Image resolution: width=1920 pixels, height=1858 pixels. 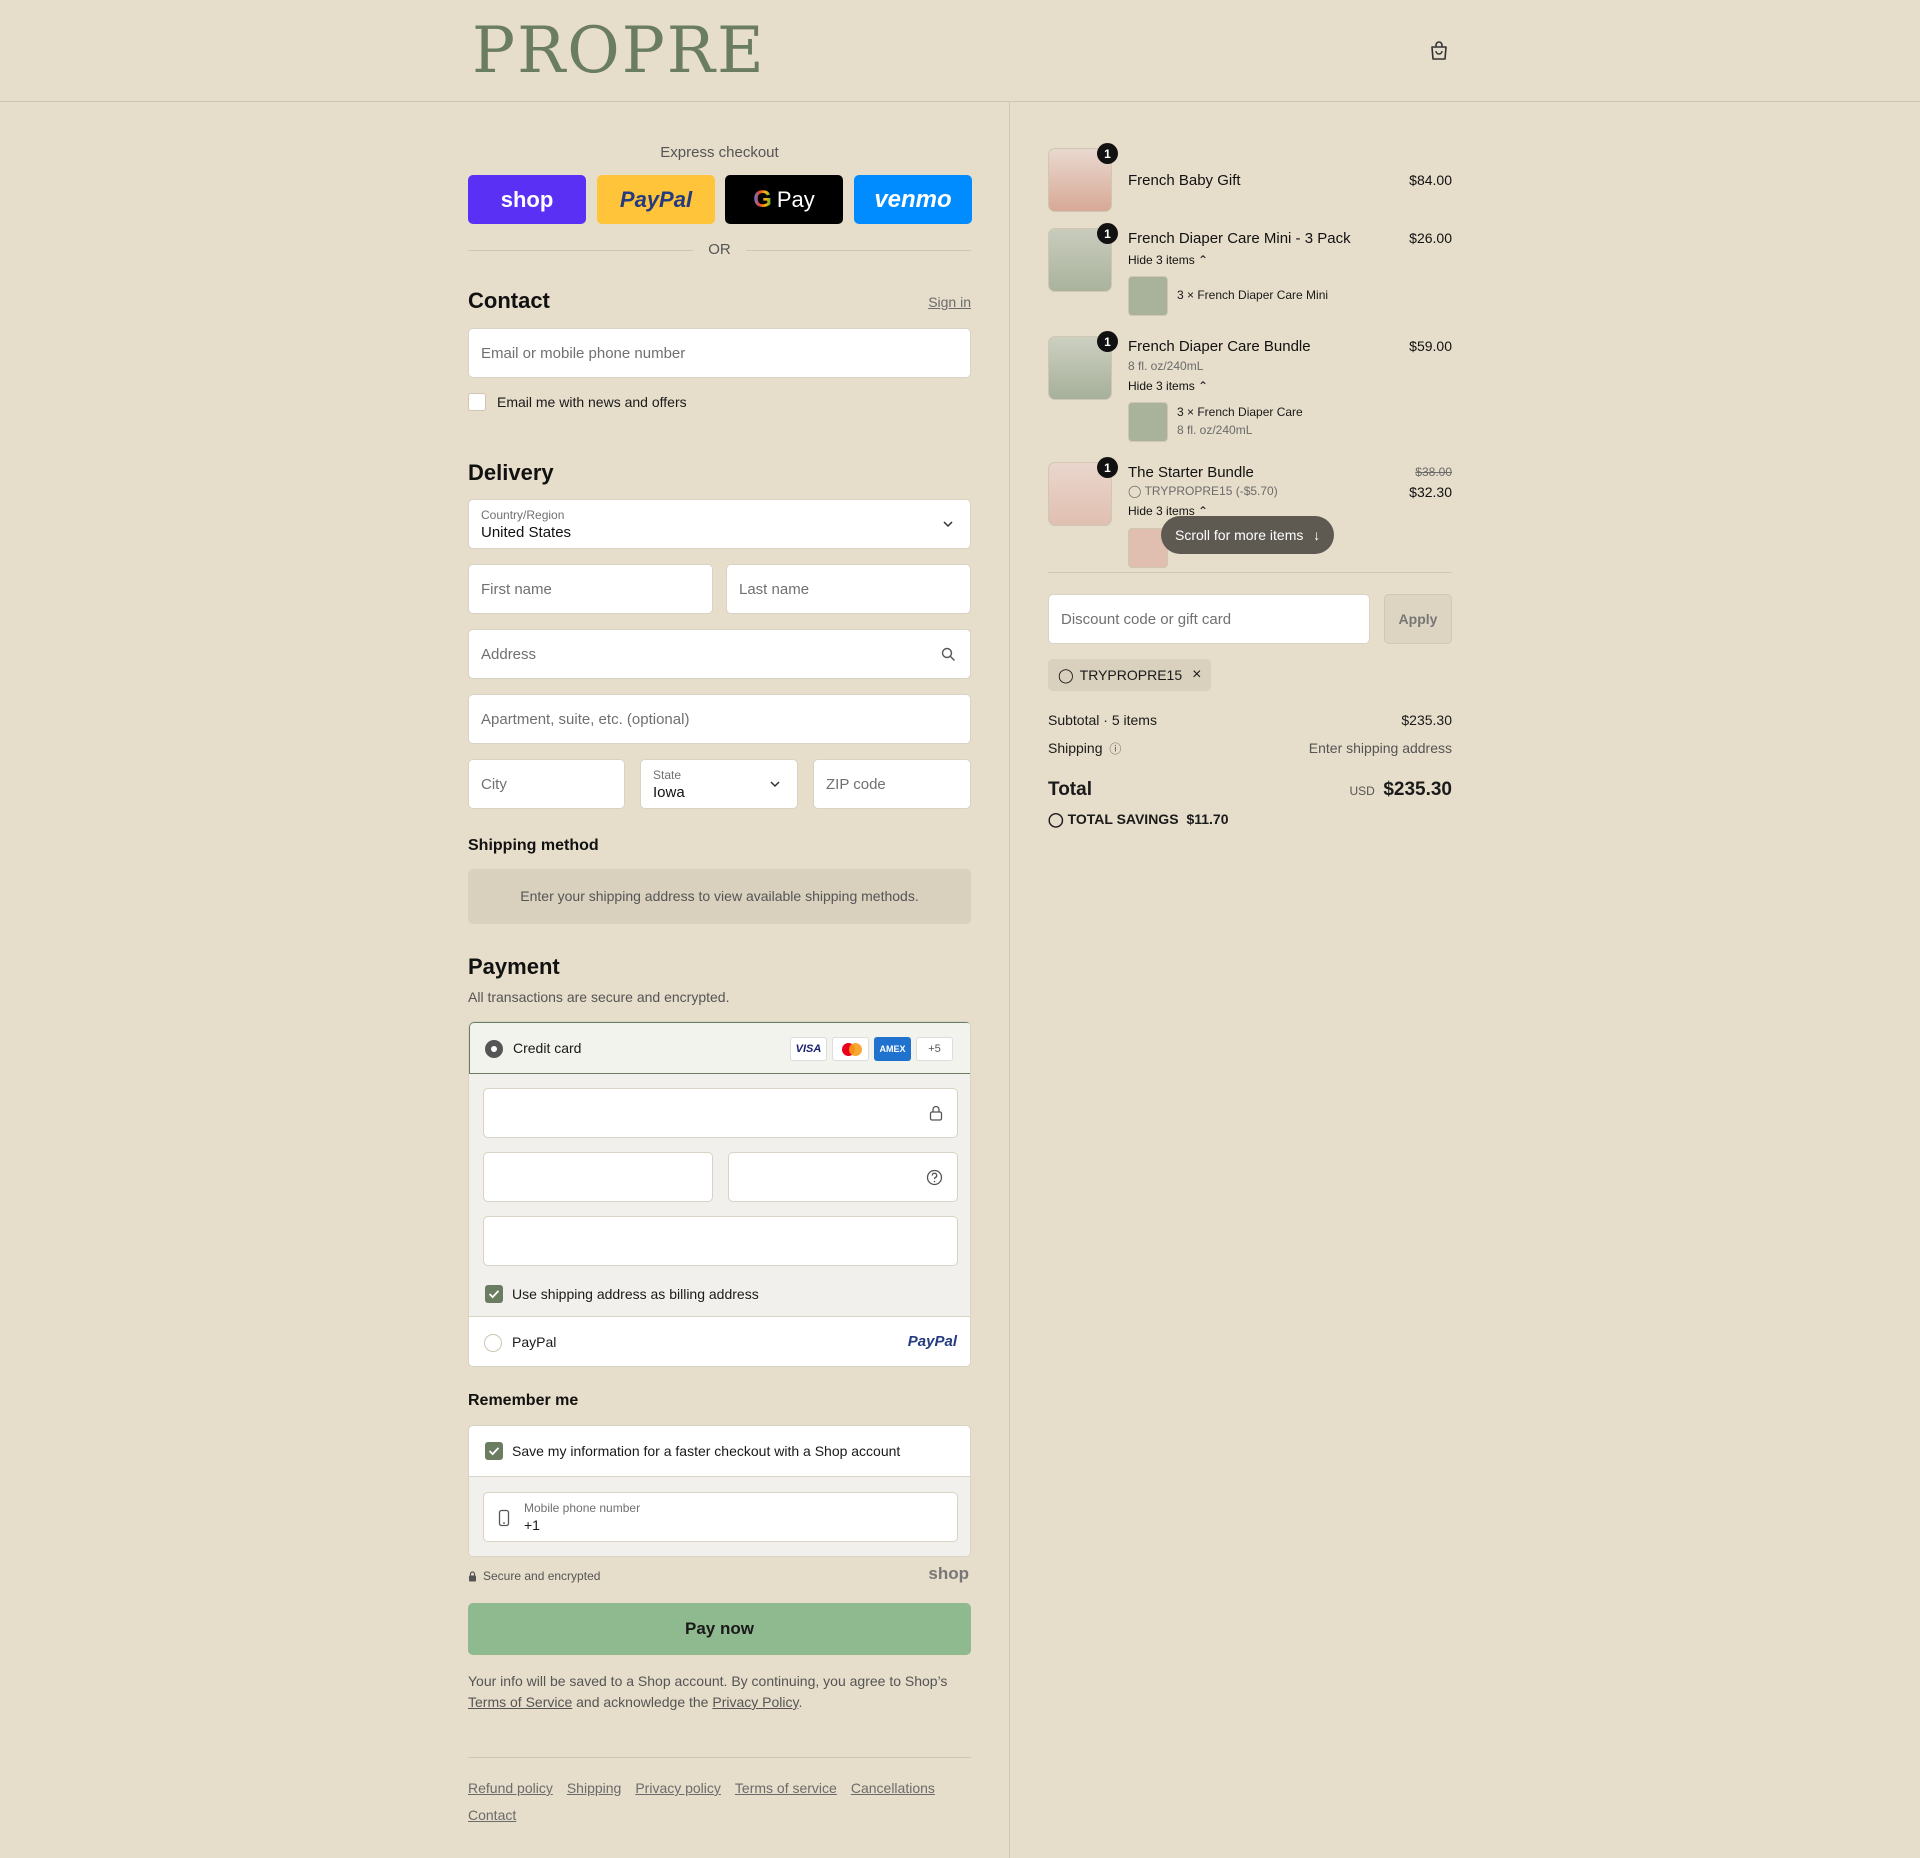 I want to click on phone-section: Mobile phone number +1, so click(x=719, y=1516).